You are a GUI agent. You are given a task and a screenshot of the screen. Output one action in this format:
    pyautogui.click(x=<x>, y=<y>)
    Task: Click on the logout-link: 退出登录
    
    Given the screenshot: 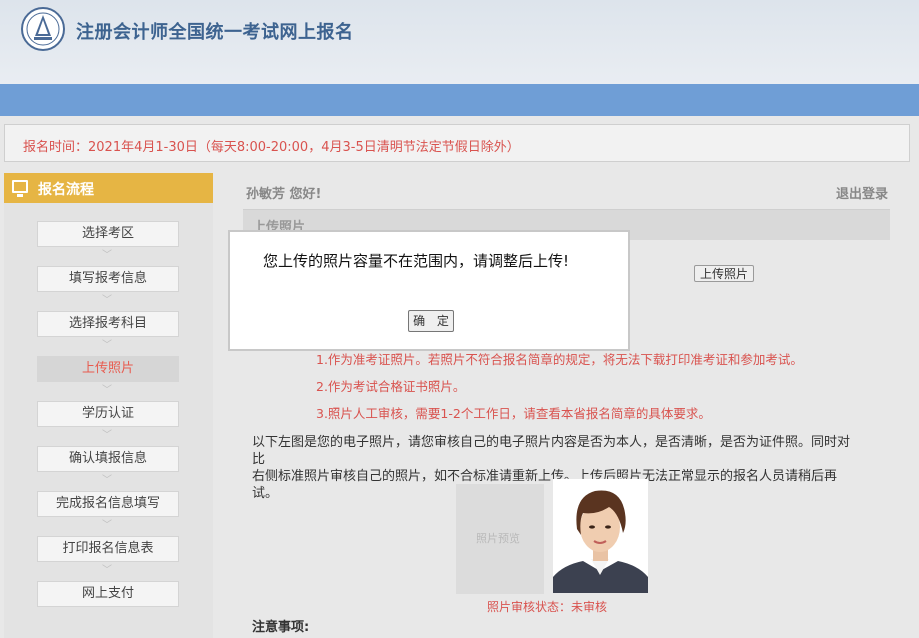 What is the action you would take?
    pyautogui.click(x=862, y=192)
    